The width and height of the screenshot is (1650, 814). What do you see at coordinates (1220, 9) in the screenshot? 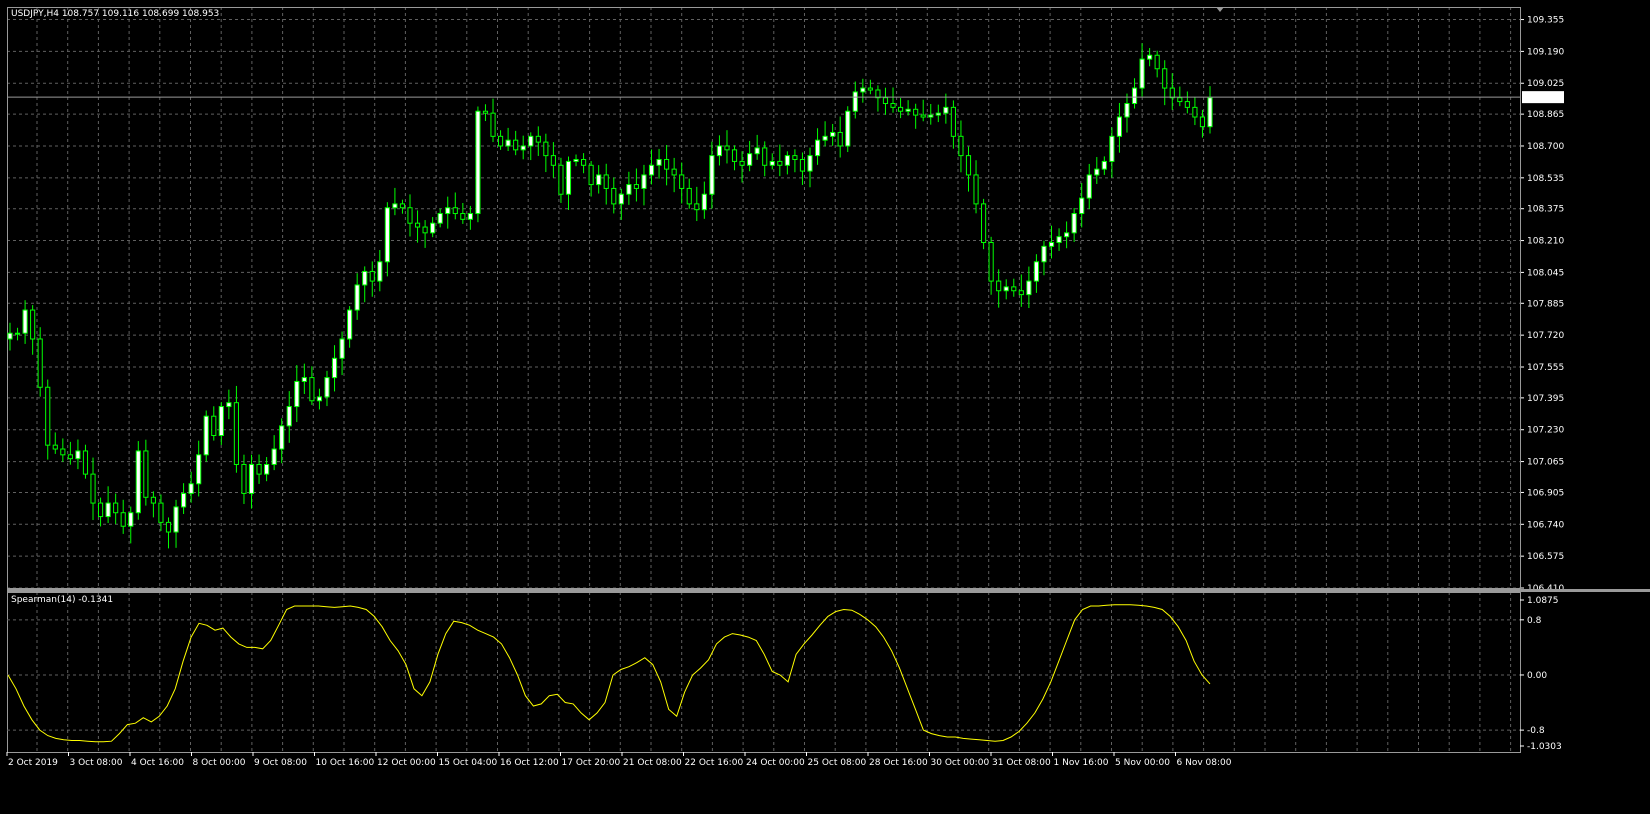
I see `shift-marker-icon` at bounding box center [1220, 9].